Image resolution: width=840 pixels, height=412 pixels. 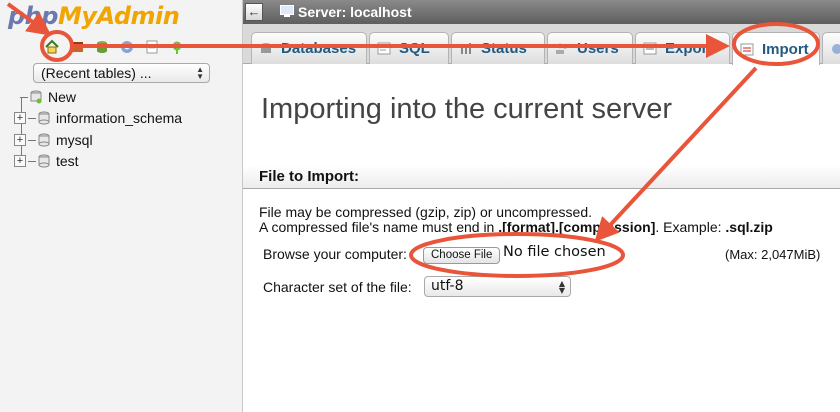 I want to click on sql-icon, so click(x=384, y=48).